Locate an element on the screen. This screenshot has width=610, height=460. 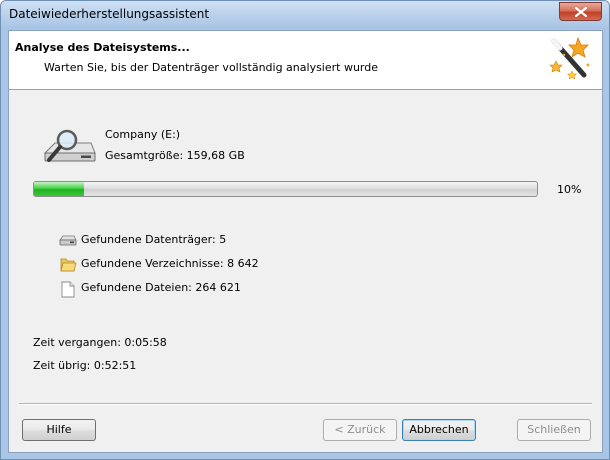
drive-name: Company (E:) is located at coordinates (143, 134).